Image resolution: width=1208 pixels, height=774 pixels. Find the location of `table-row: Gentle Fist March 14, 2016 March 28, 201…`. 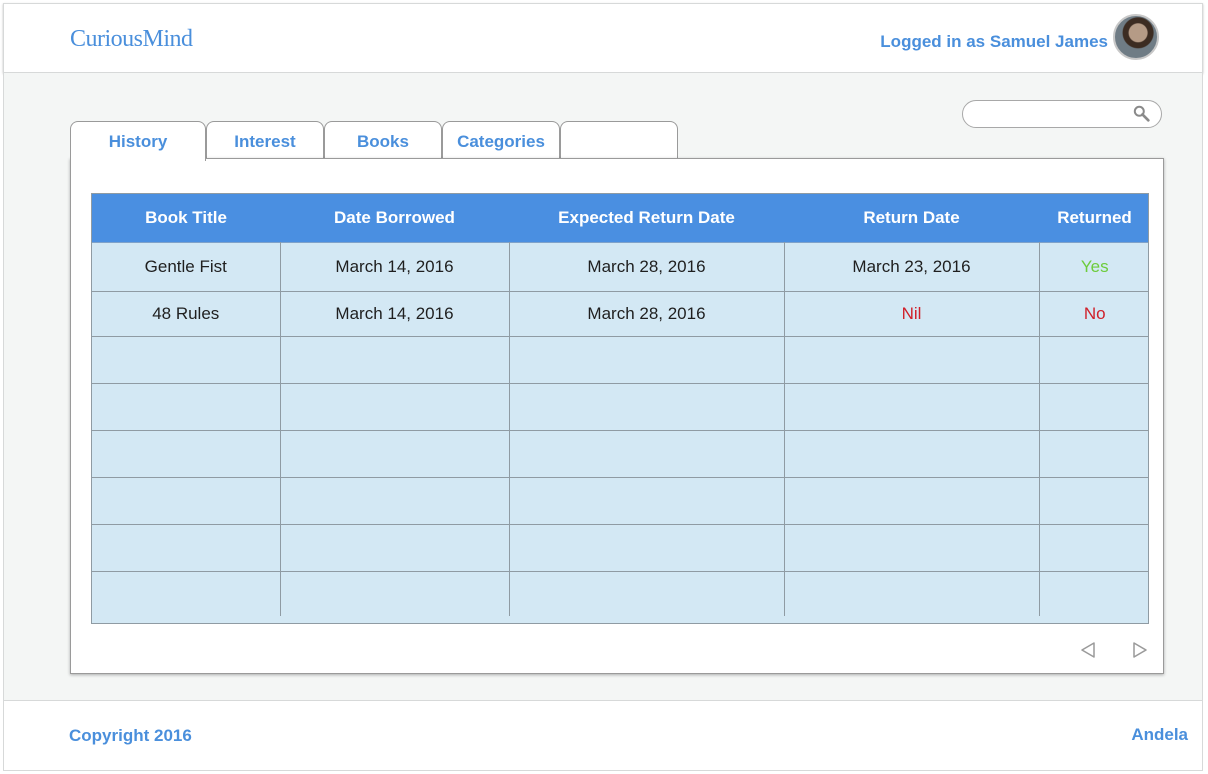

table-row: Gentle Fist March 14, 2016 March 28, 201… is located at coordinates (620, 267).